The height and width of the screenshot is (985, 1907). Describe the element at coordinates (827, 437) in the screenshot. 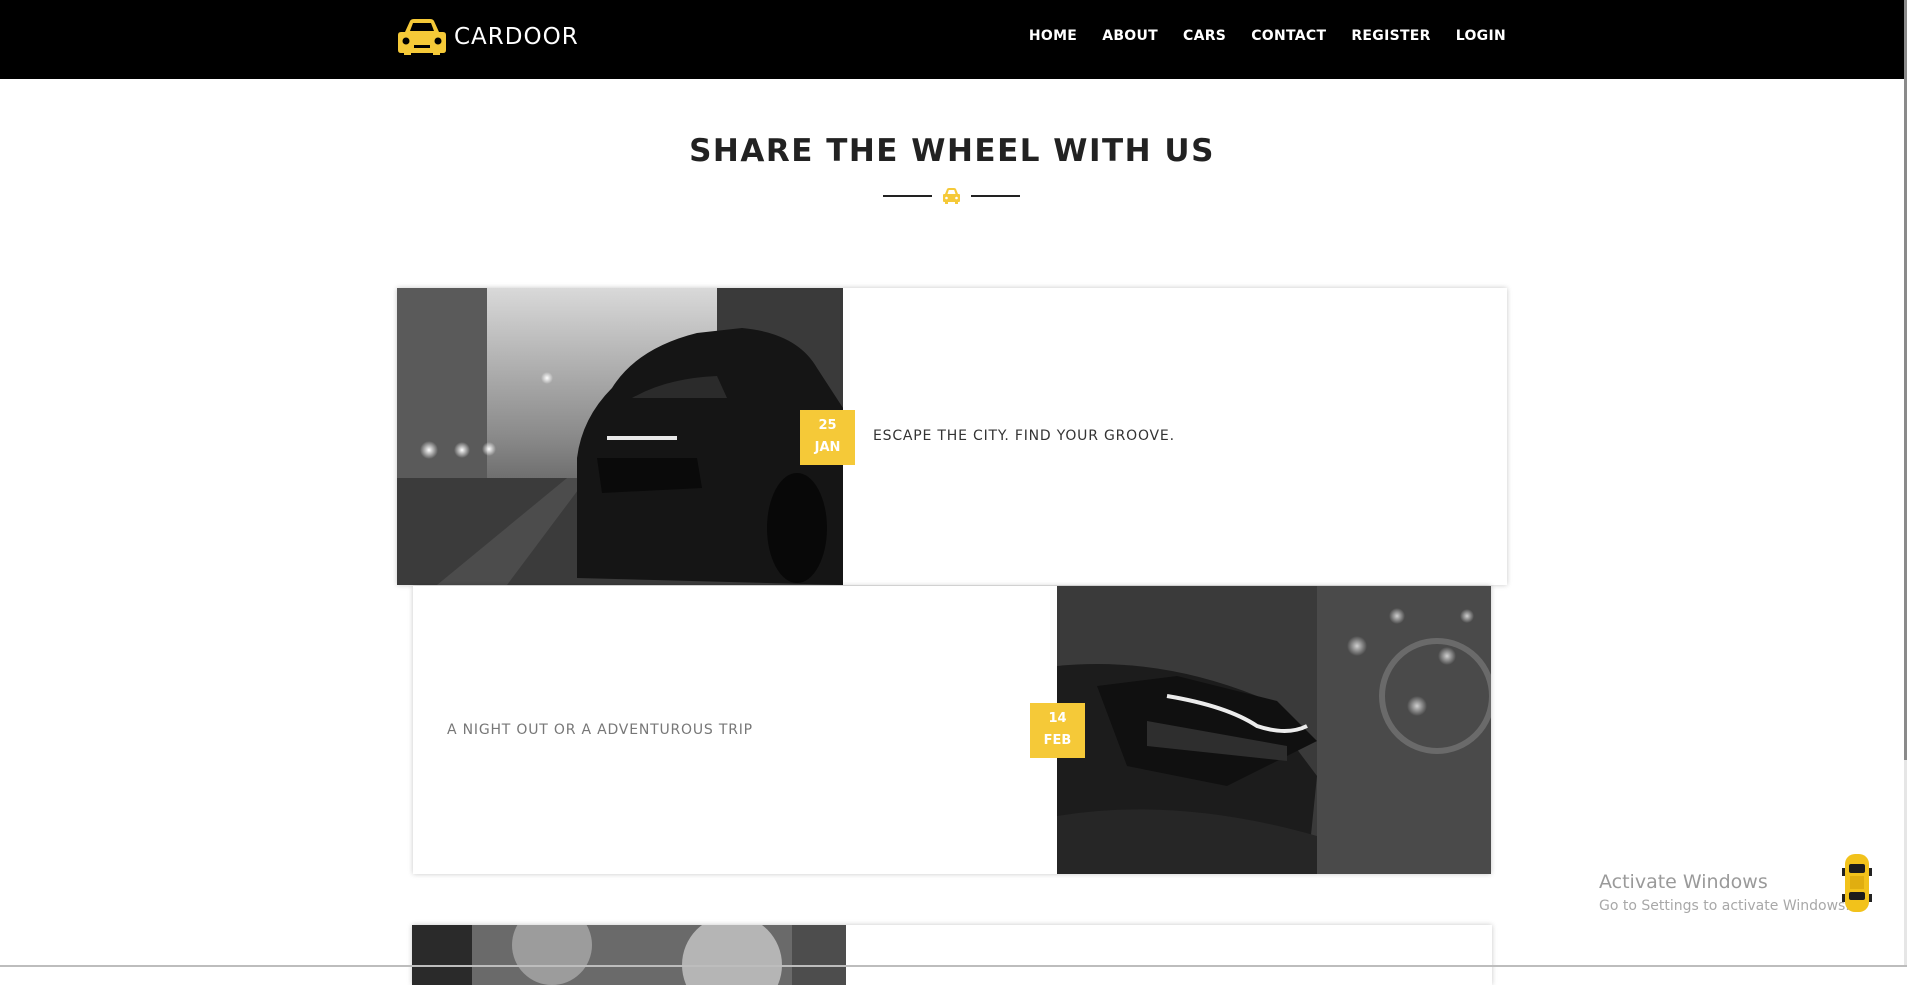

I see `date-badge: 25 JAN` at that location.